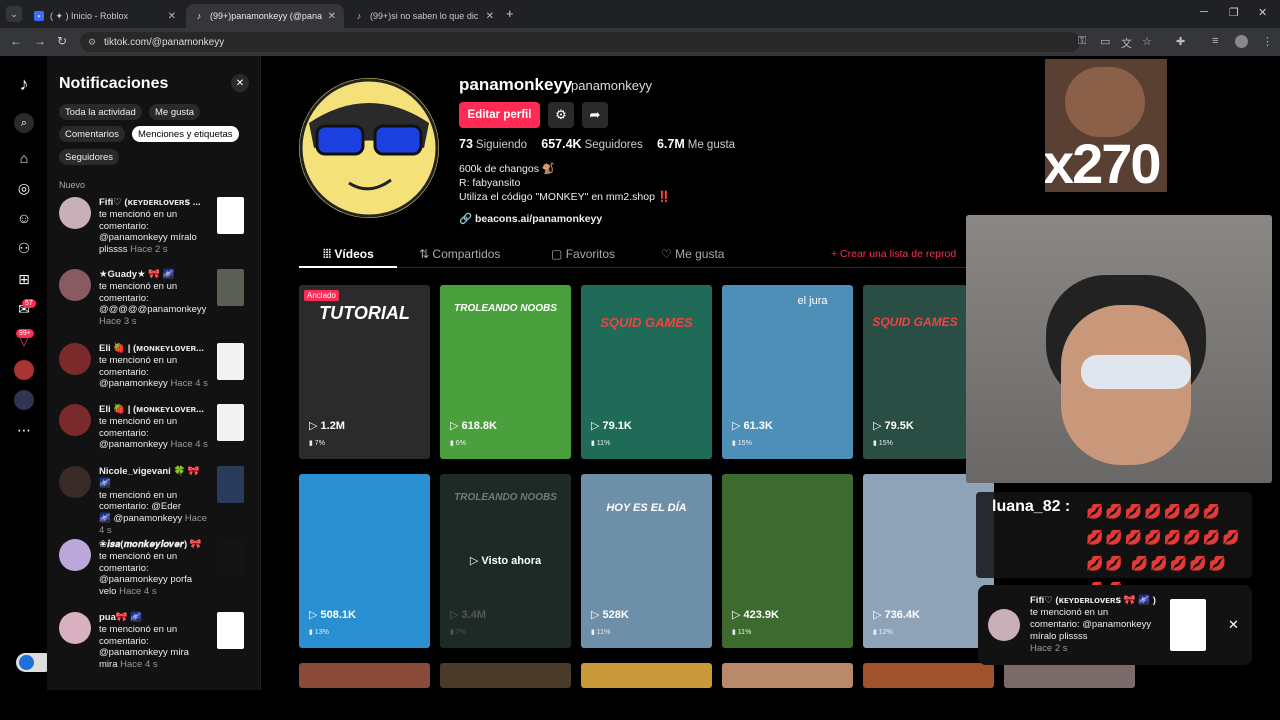 The image size is (1280, 720). I want to click on upload-icon: ⊞, so click(24, 279).